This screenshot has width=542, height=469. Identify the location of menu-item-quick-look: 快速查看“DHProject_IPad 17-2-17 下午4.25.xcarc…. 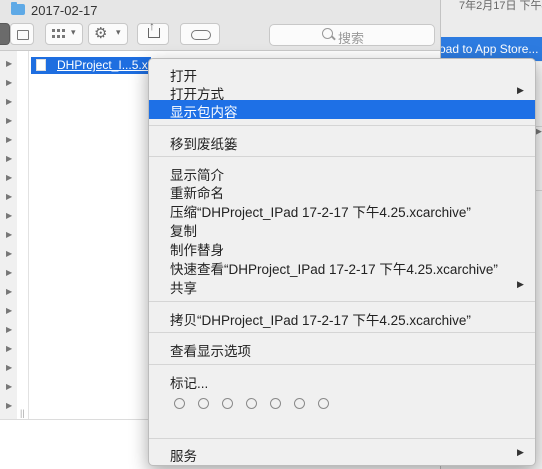
(342, 267).